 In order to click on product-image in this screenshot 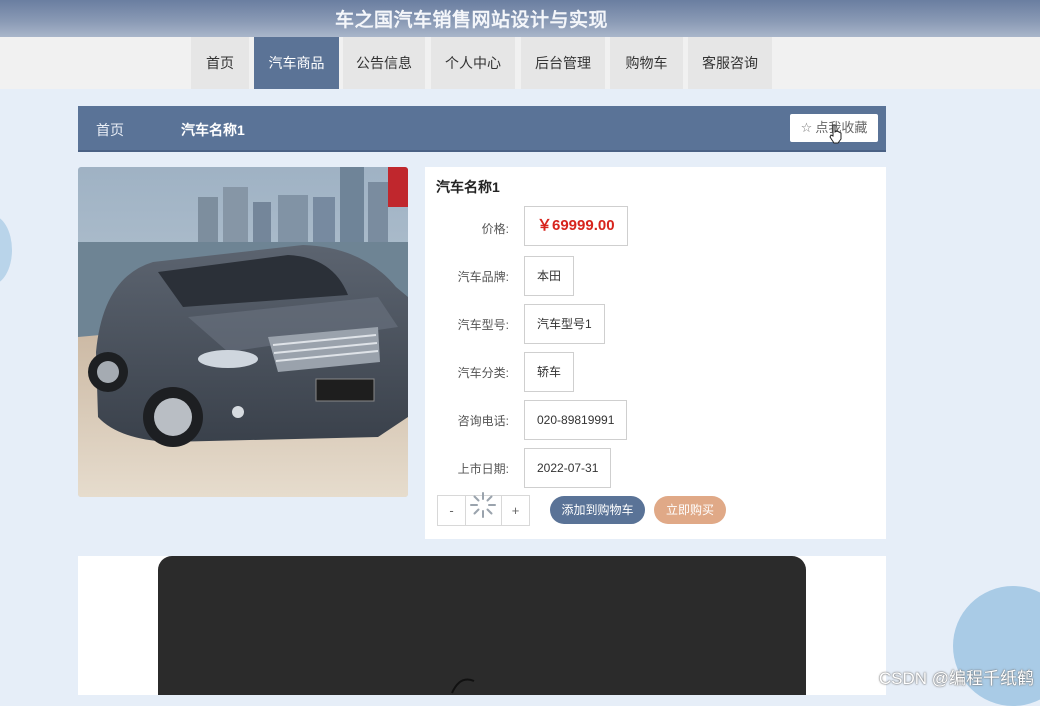, I will do `click(243, 332)`.